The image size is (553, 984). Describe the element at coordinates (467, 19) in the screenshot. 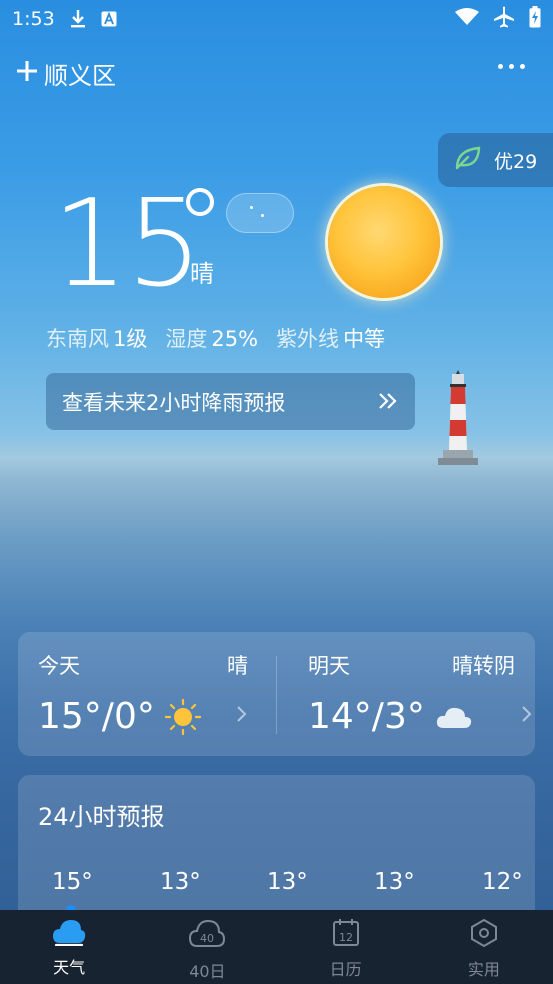

I see `wifi-icon` at that location.